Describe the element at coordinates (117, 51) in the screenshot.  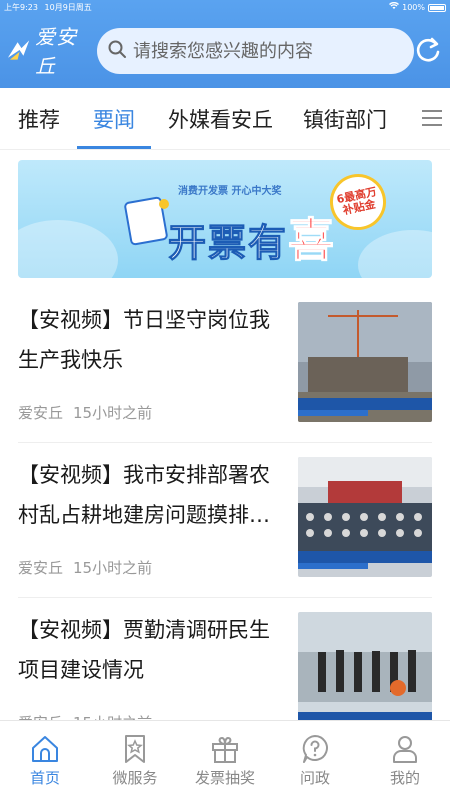
I see `search-icon` at that location.